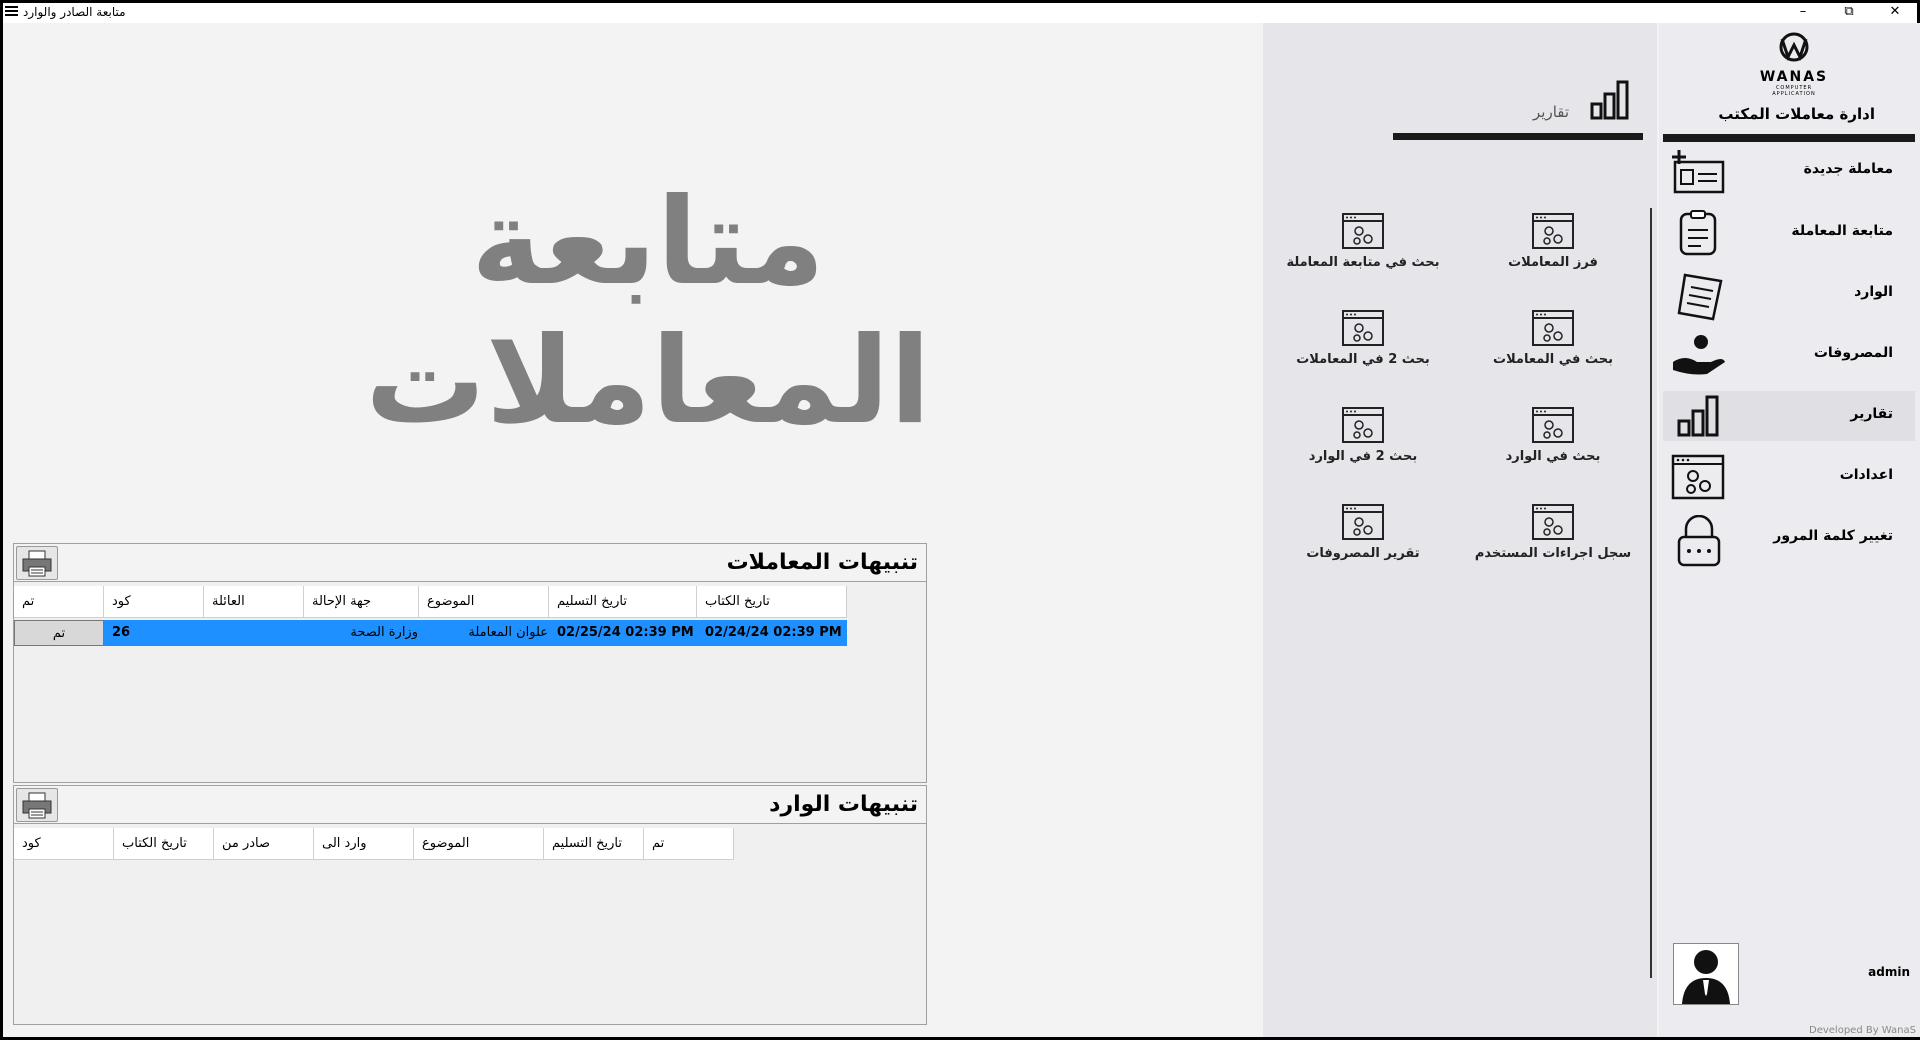 Image resolution: width=1920 pixels, height=1040 pixels. What do you see at coordinates (1699, 541) in the screenshot?
I see `lock-icon` at bounding box center [1699, 541].